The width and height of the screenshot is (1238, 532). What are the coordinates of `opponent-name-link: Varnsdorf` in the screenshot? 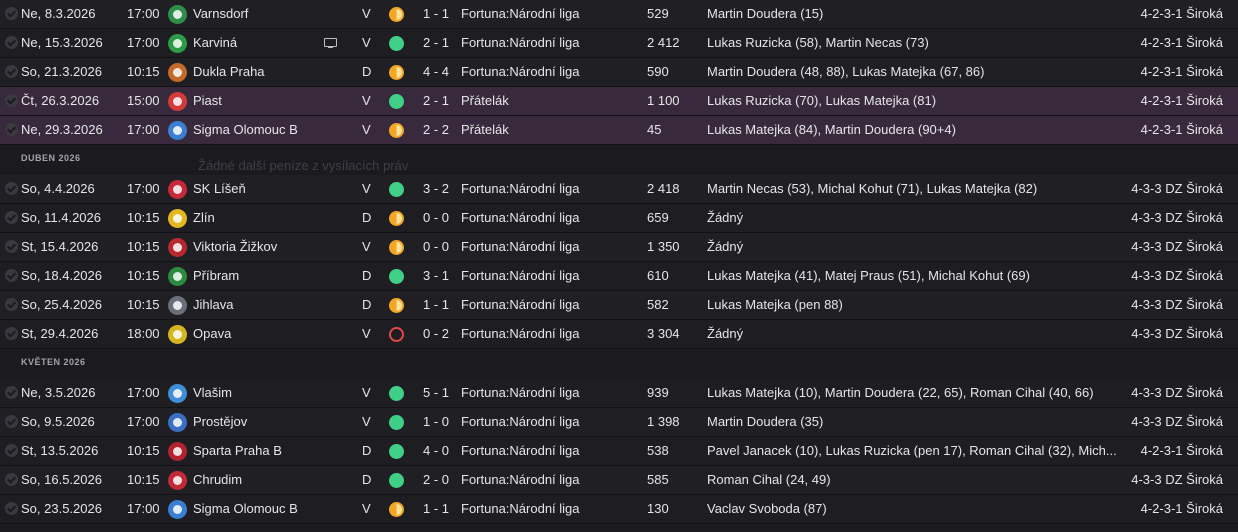 It's located at (220, 14).